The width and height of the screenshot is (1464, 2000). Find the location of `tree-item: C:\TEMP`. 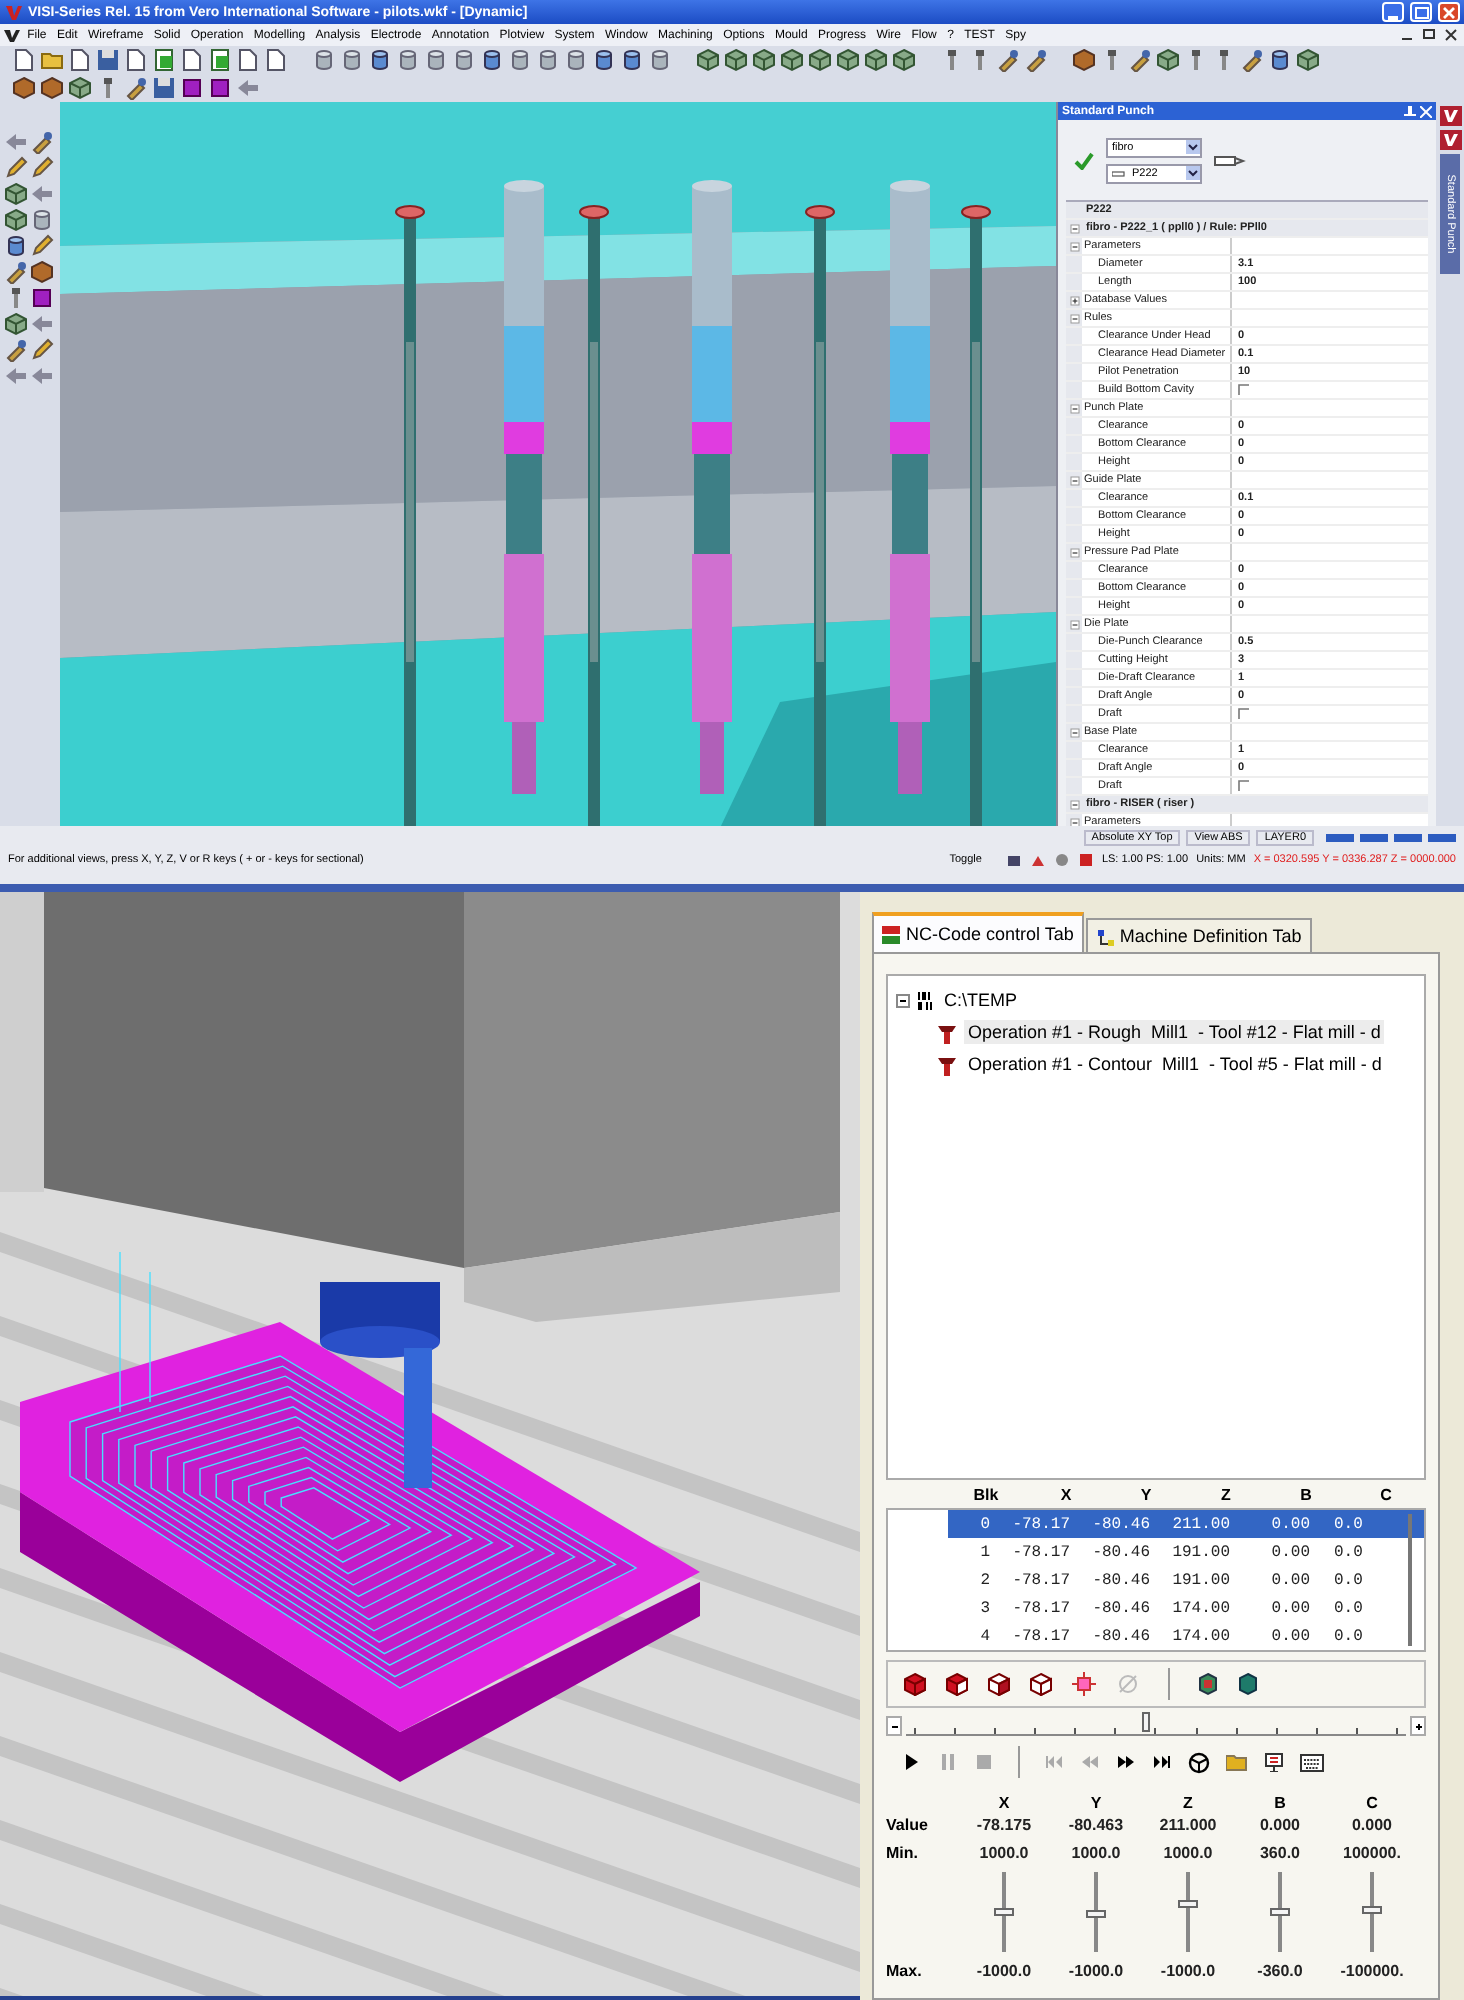

tree-item: C:\TEMP is located at coordinates (981, 1000).